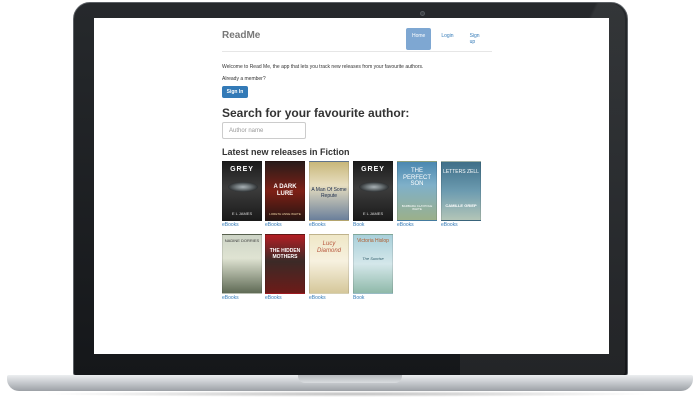  What do you see at coordinates (285, 264) in the screenshot?
I see `book-cover: THE HIDDEN MOTHERS` at bounding box center [285, 264].